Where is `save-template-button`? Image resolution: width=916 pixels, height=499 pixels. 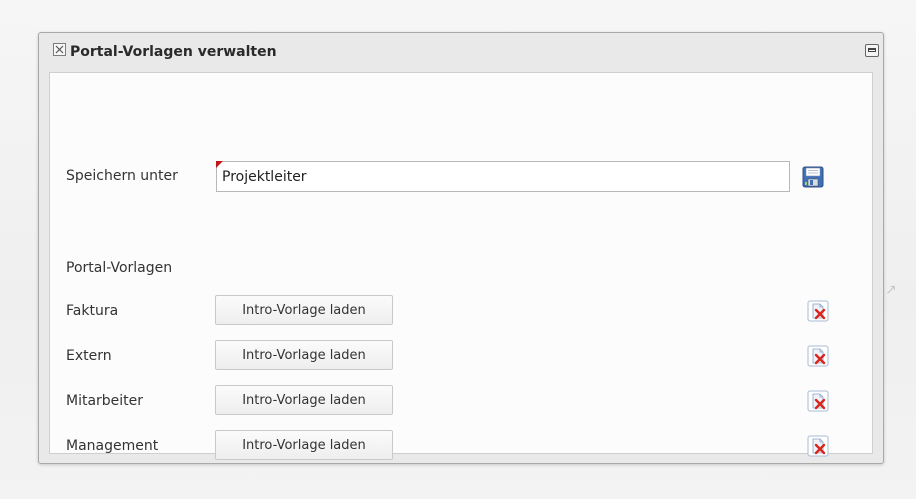 save-template-button is located at coordinates (813, 177).